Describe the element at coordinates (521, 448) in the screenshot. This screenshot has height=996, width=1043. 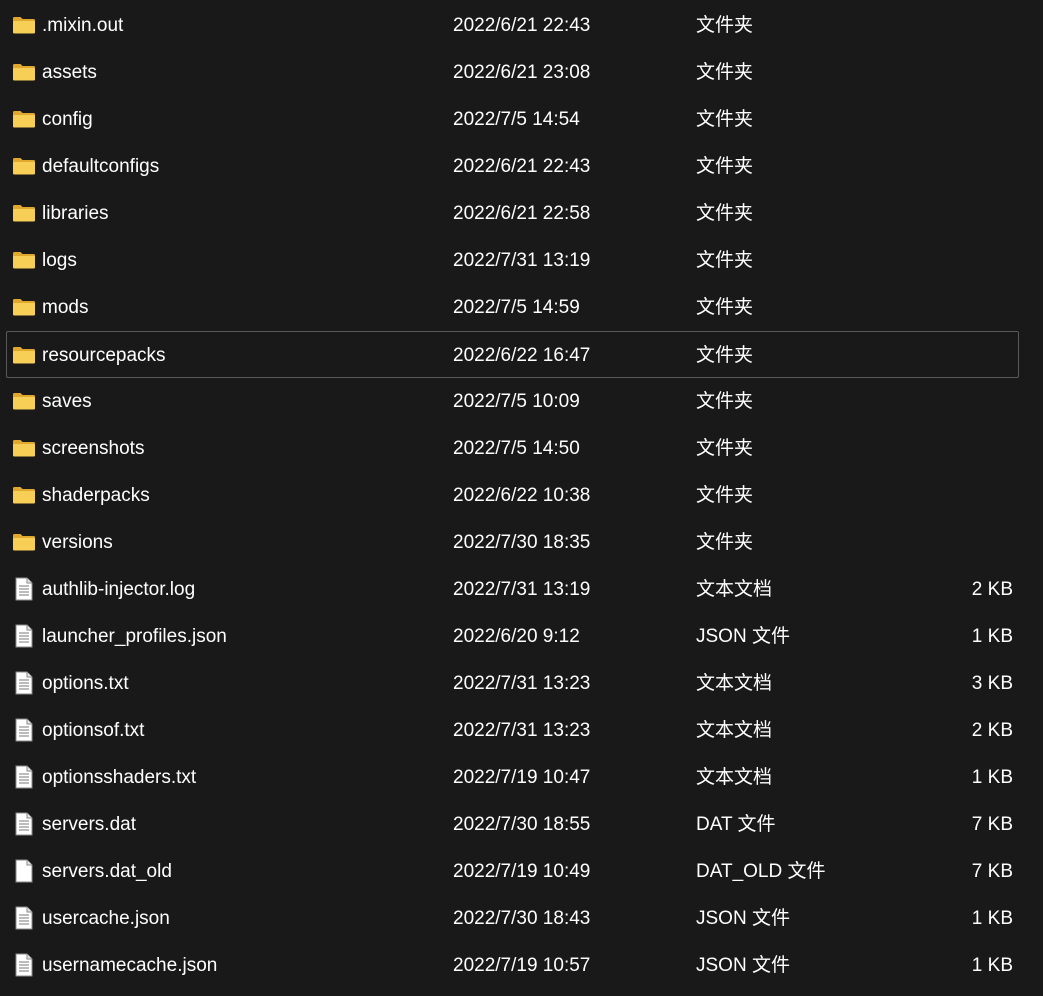
I see `file-row: screenshots 2022/7/5 14:50 文件夹` at that location.